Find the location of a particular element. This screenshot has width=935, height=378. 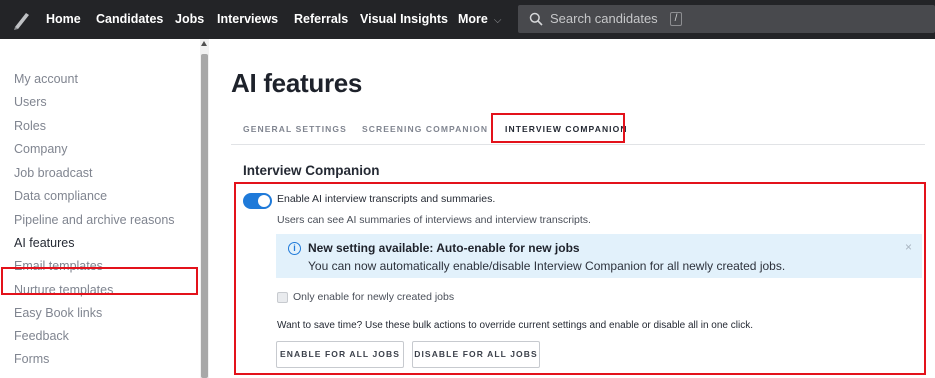

sidebar-scrollbar is located at coordinates (204, 208).